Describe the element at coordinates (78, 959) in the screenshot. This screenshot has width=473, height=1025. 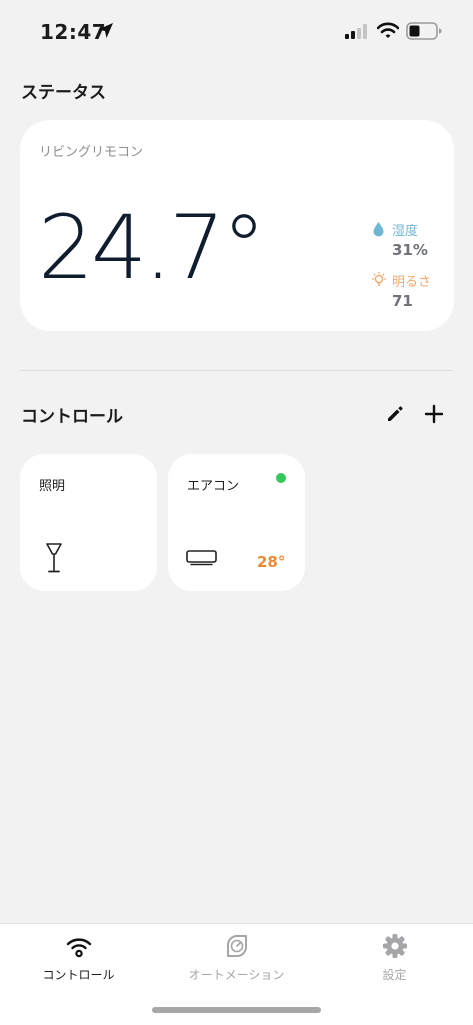
I see `tab-control: コントロール` at that location.